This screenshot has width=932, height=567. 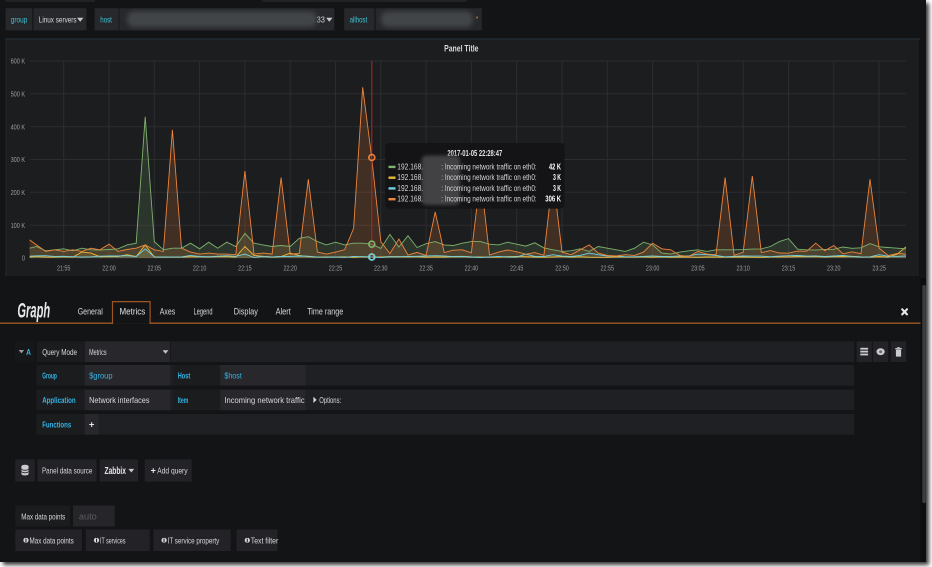 What do you see at coordinates (59, 352) in the screenshot?
I see `svg-text: Query Mode` at bounding box center [59, 352].